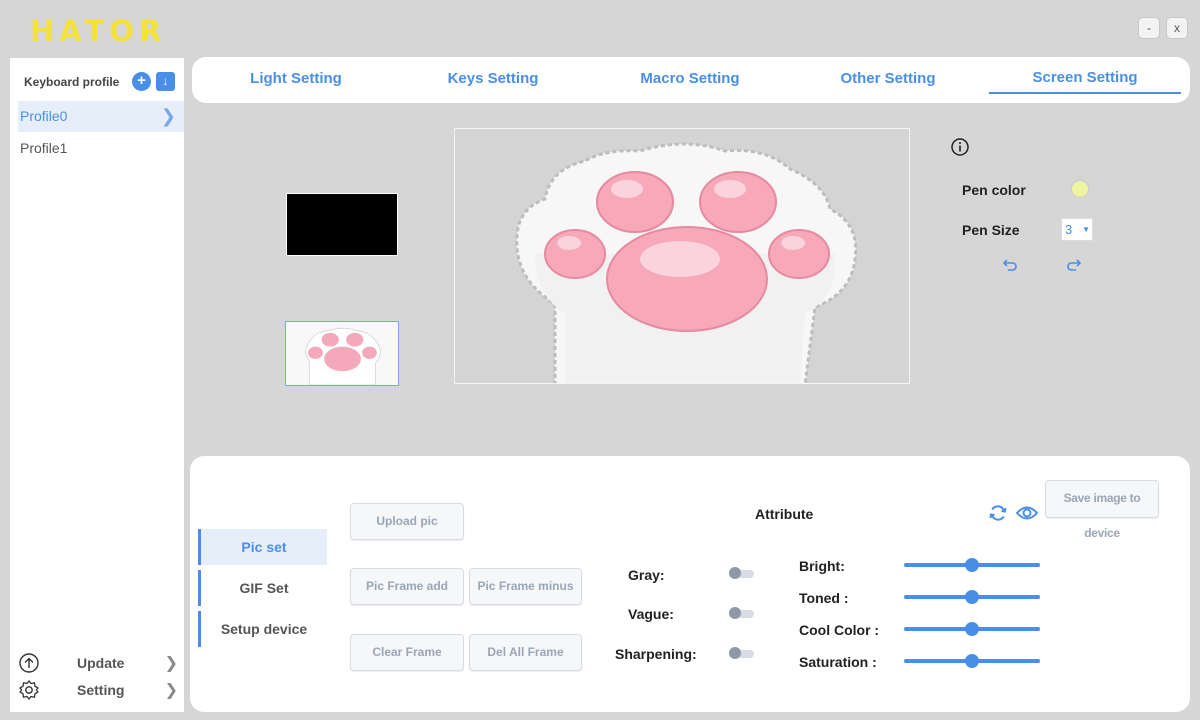 The image size is (1200, 720). What do you see at coordinates (493, 78) in the screenshot?
I see `tab-keys-setting: Keys Setting` at bounding box center [493, 78].